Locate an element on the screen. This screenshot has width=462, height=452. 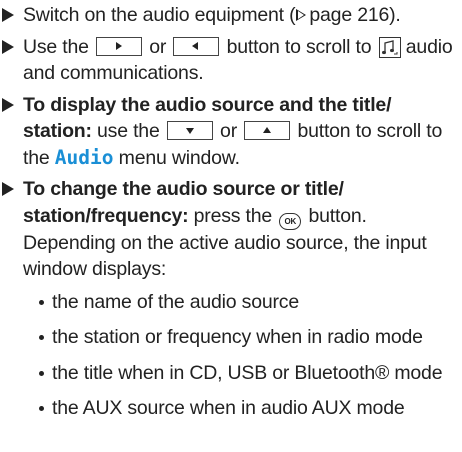
step-3-text-4: menu window. is located at coordinates (179, 157).